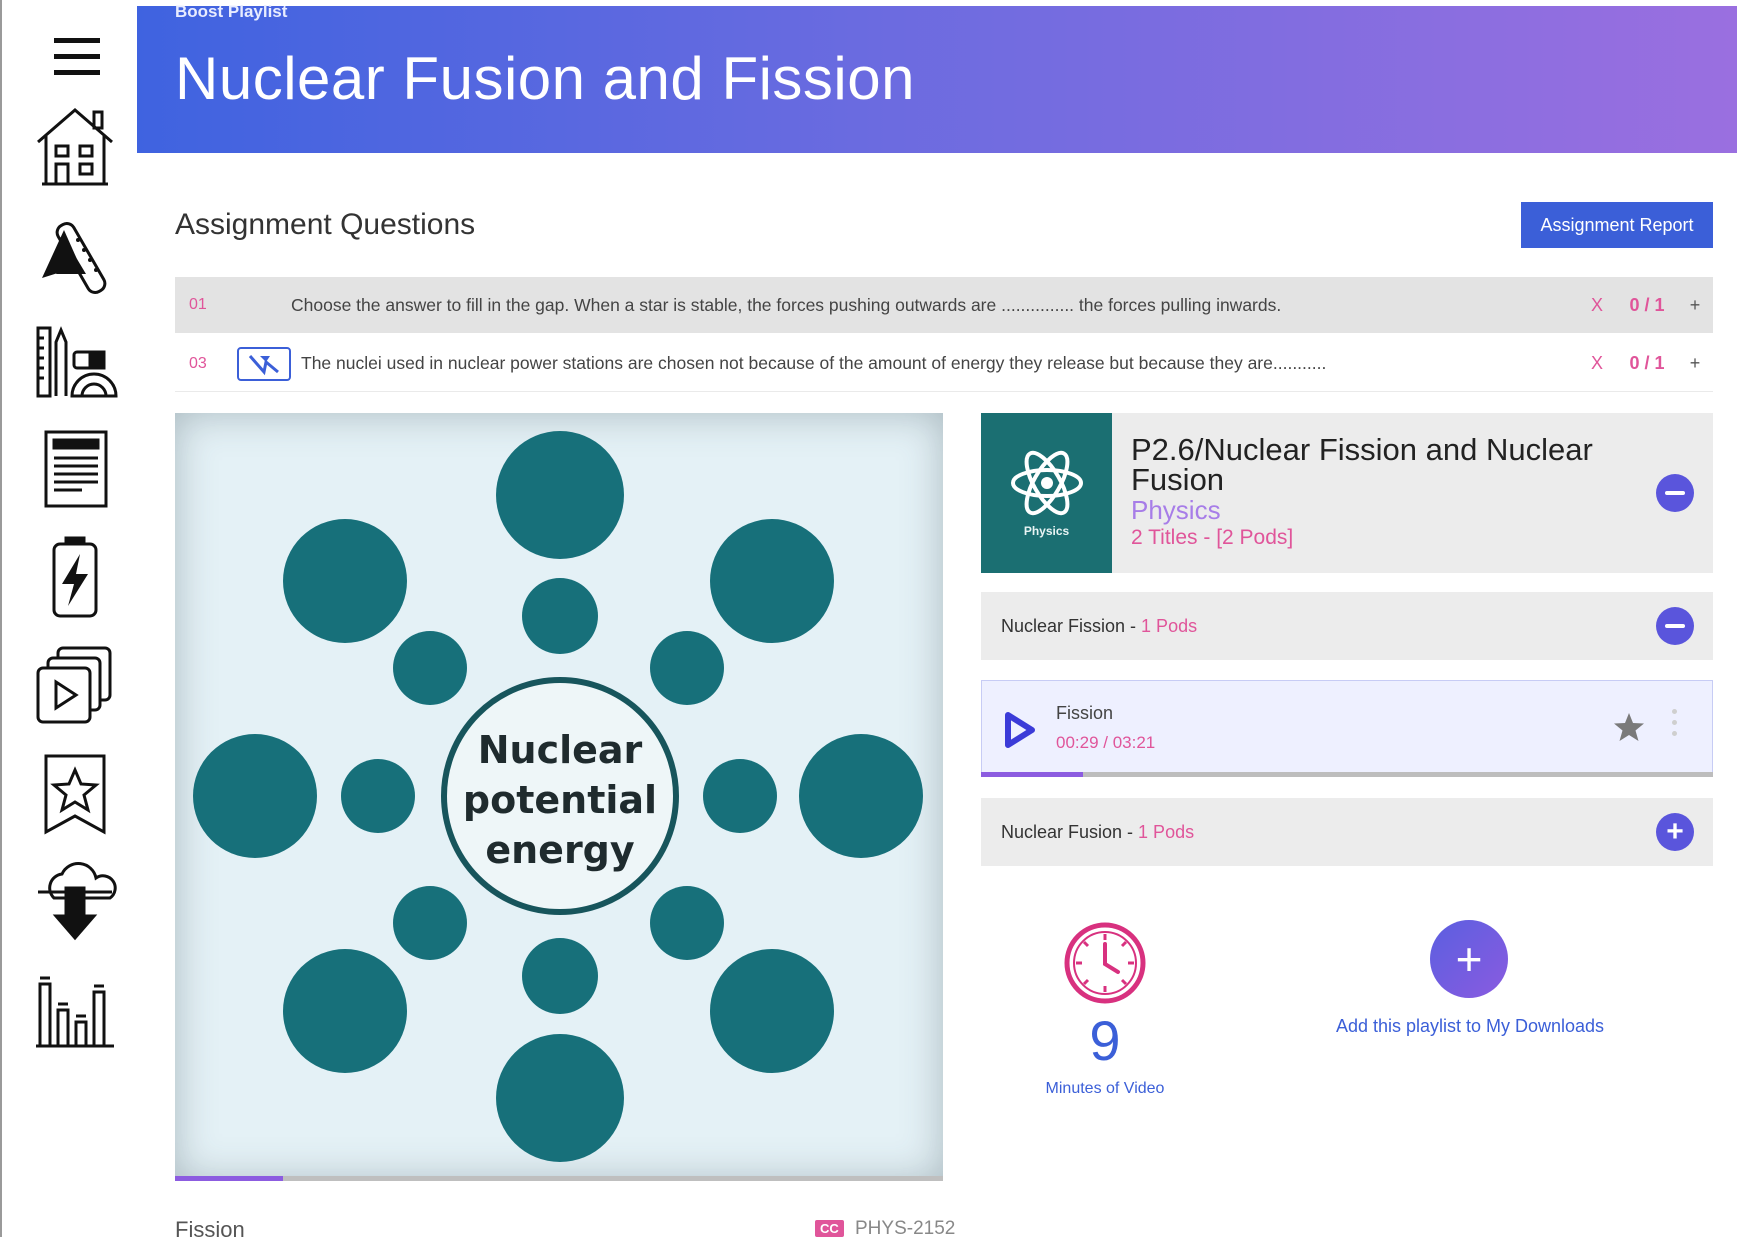 The width and height of the screenshot is (1737, 1237). I want to click on clock-icon, so click(1105, 963).